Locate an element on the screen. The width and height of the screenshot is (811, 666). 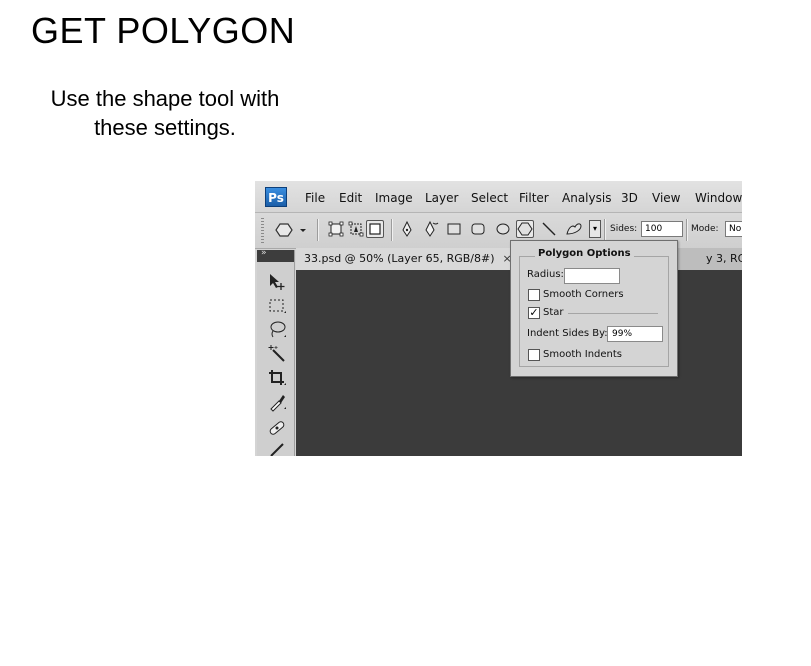
smooth-corners-label: Smooth Corners is located at coordinates (583, 294).